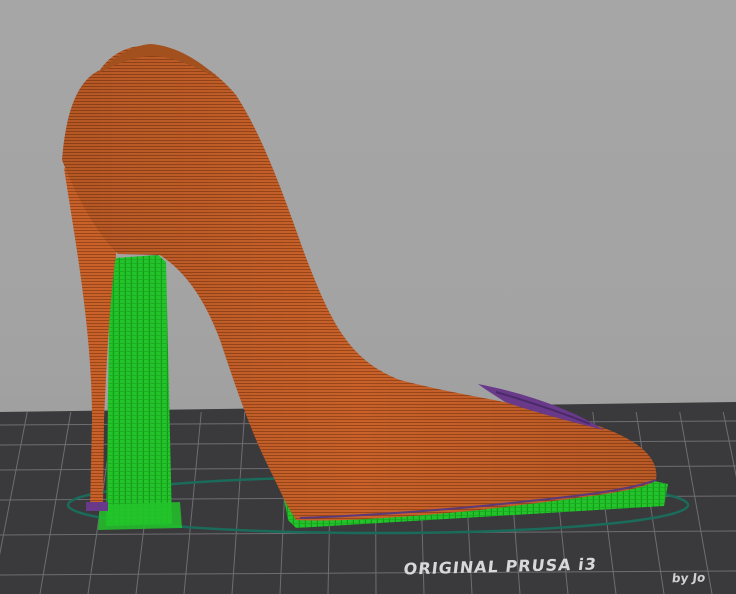  Describe the element at coordinates (689, 578) in the screenshot. I see `bed-logo-subtext: by Jo` at that location.